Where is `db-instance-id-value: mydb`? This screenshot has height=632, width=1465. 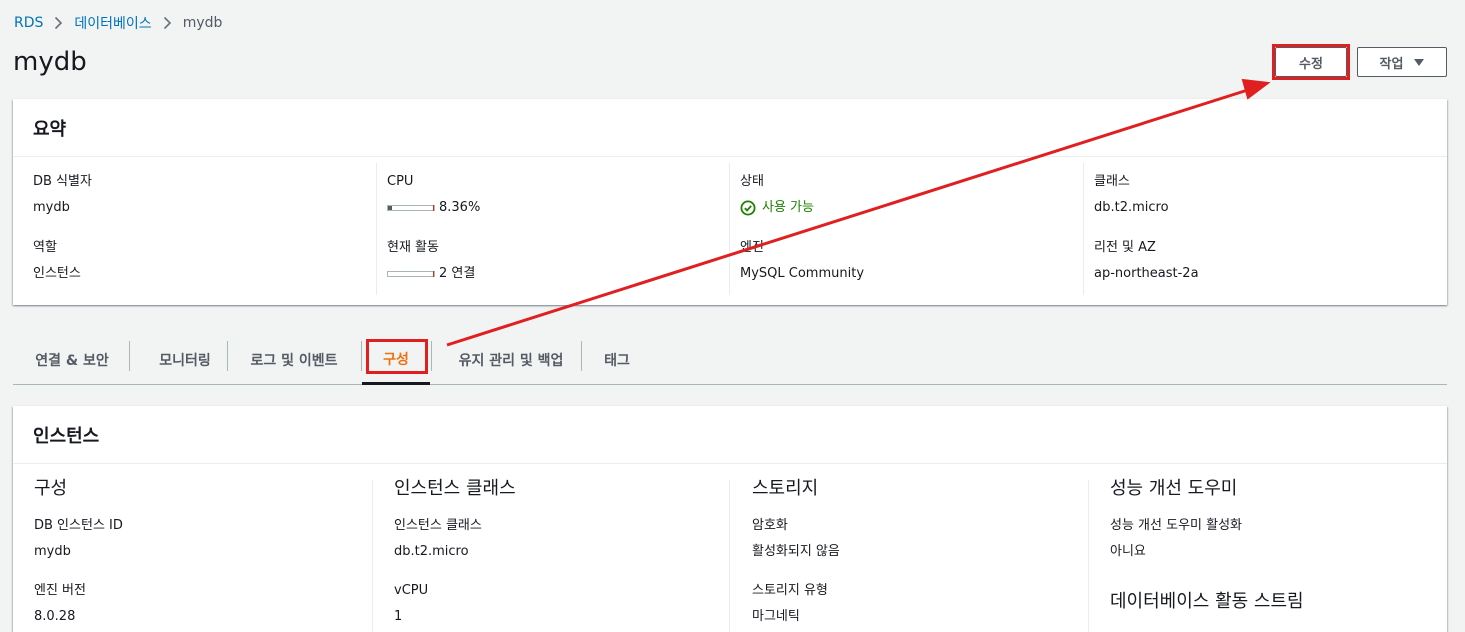 db-instance-id-value: mydb is located at coordinates (52, 551).